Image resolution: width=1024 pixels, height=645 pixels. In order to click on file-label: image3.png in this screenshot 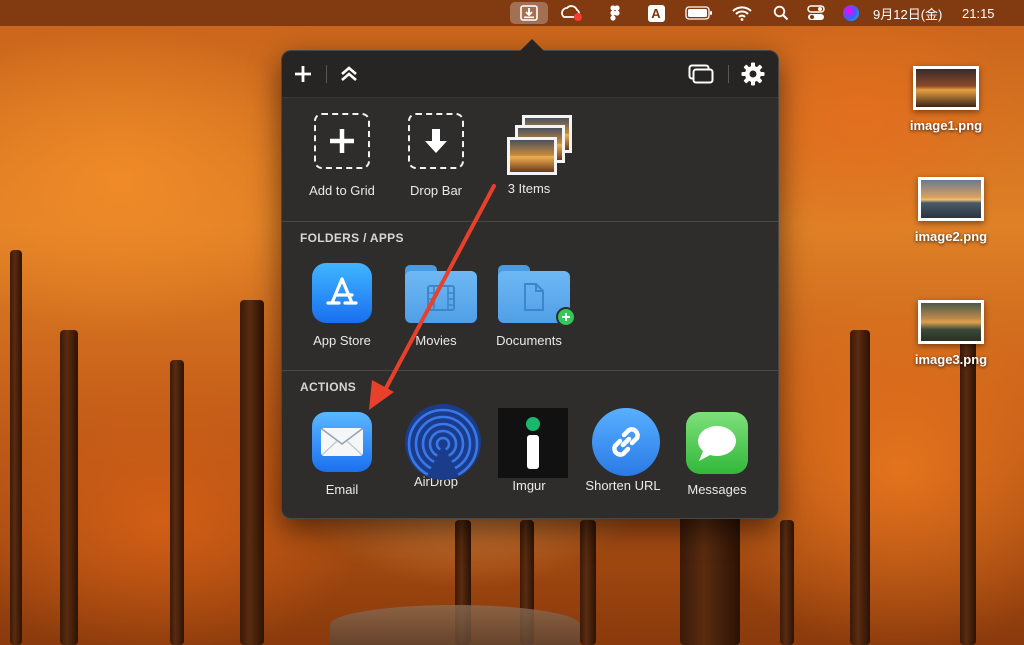, I will do `click(951, 359)`.